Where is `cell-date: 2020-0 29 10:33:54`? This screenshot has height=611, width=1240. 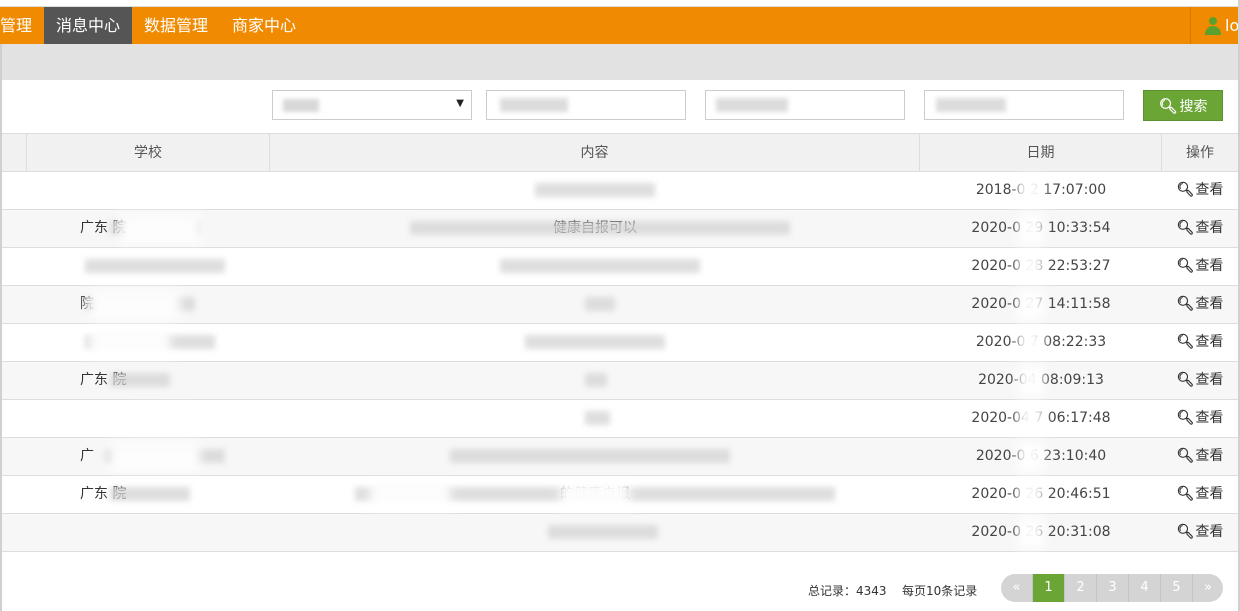 cell-date: 2020-0 29 10:33:54 is located at coordinates (1041, 228).